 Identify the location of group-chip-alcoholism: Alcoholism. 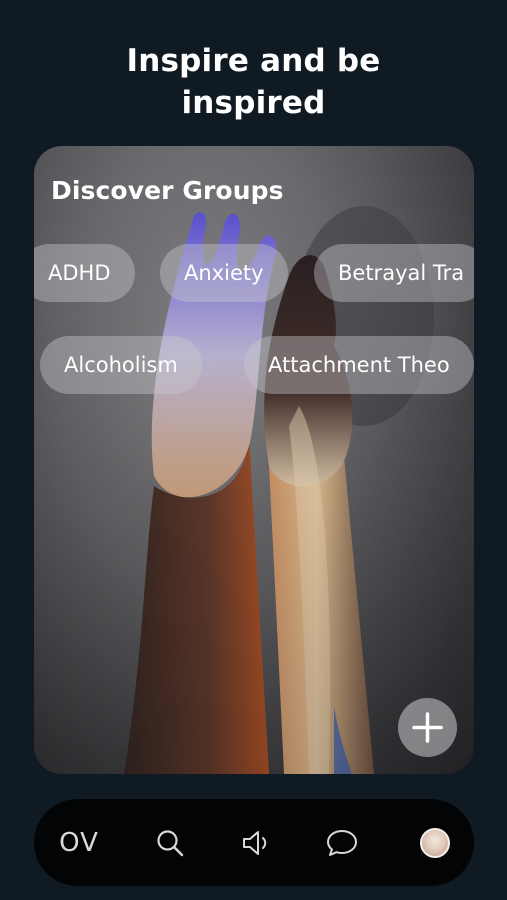
(121, 365).